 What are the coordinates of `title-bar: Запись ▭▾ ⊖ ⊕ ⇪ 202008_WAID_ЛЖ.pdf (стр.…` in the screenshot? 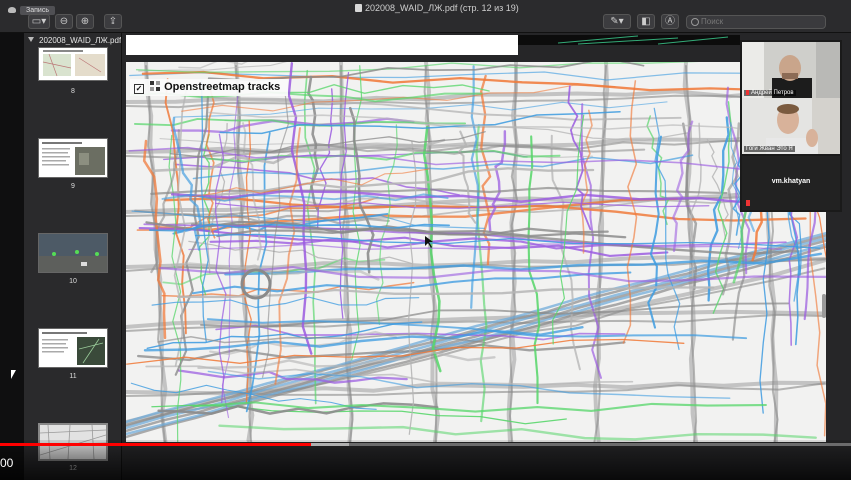 It's located at (425, 16).